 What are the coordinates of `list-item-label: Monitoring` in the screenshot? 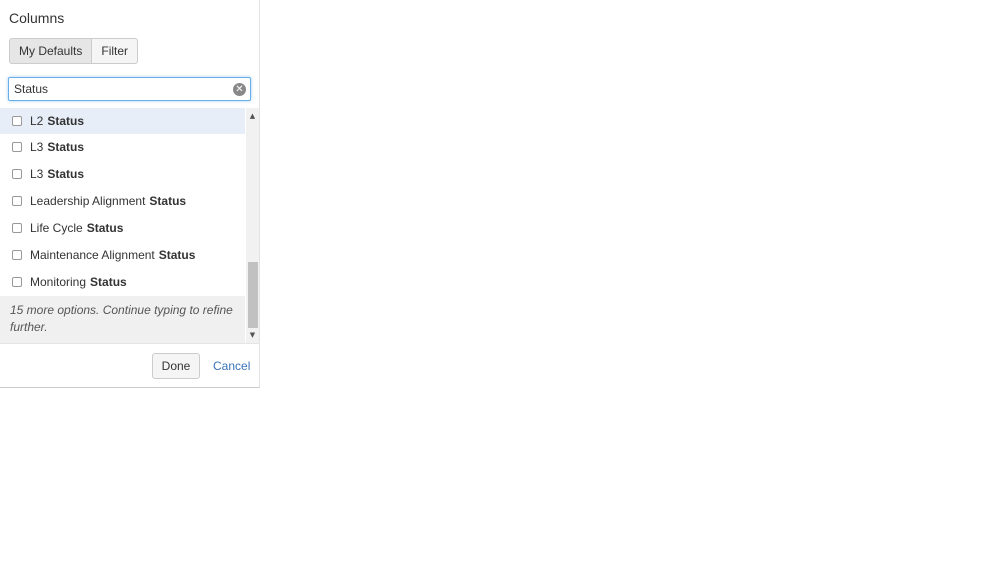 It's located at (58, 282).